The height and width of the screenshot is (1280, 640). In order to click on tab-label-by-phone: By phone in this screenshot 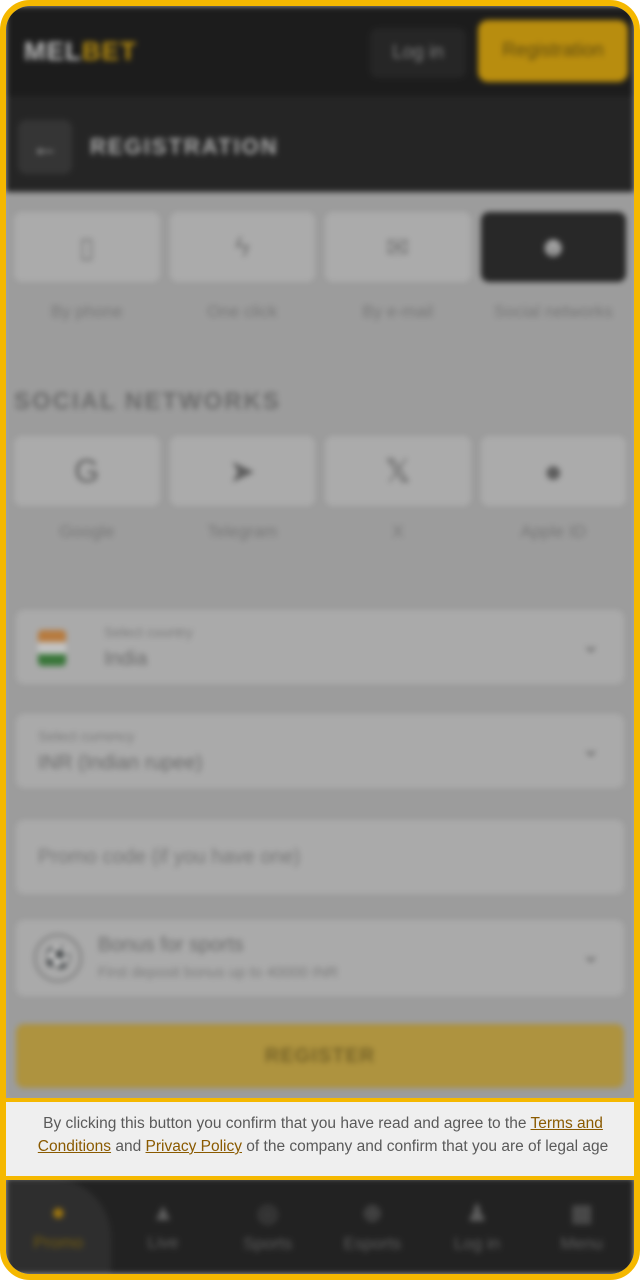, I will do `click(86, 311)`.